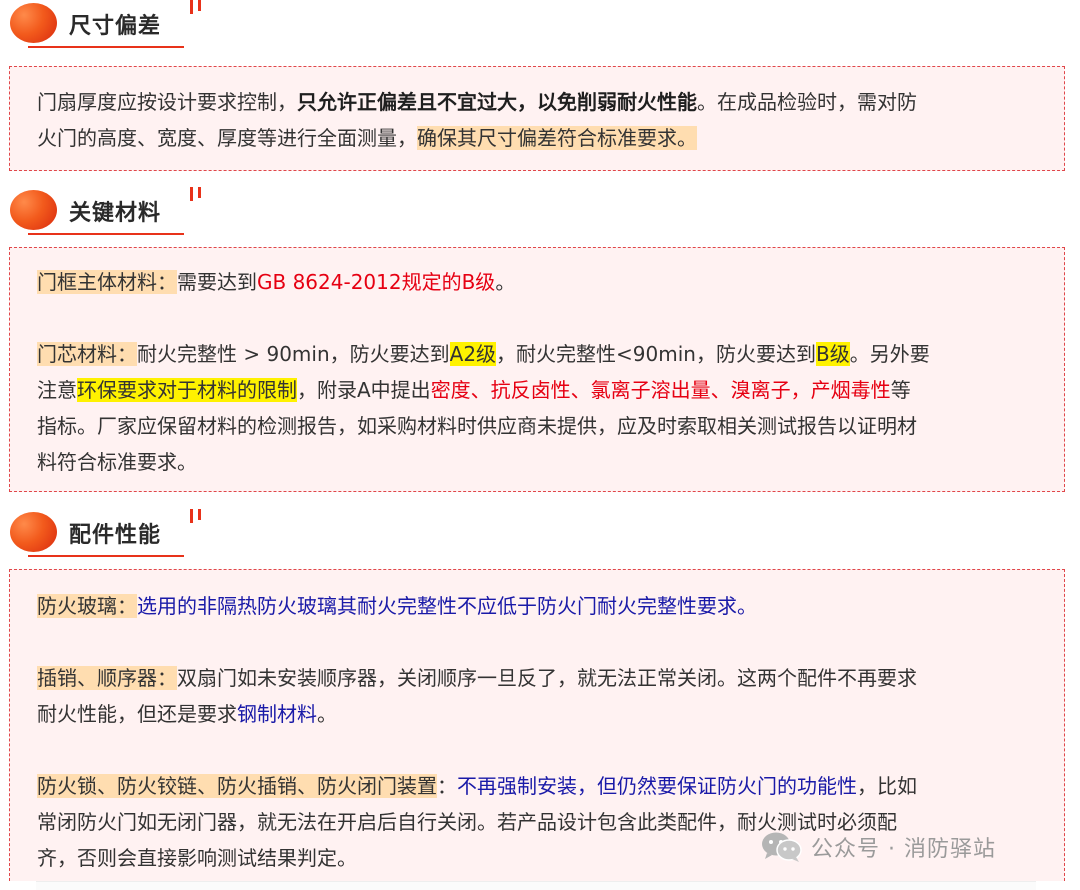 The height and width of the screenshot is (890, 1080). Describe the element at coordinates (277, 714) in the screenshot. I see `blue-text: 钢制材料` at that location.